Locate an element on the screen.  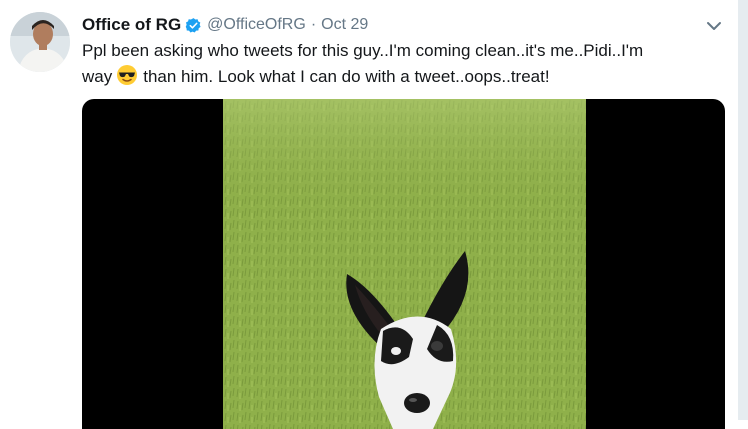
avatar-image is located at coordinates (40, 42).